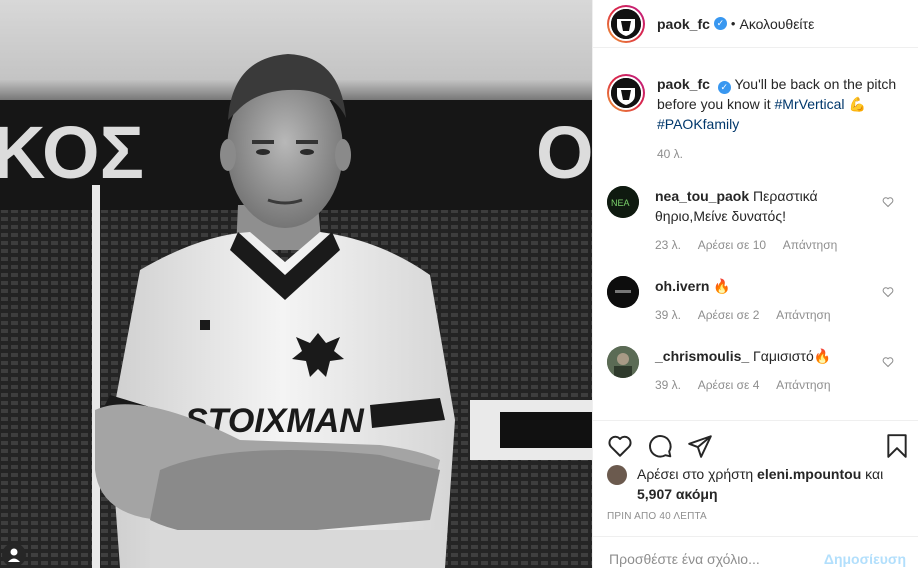 Image resolution: width=918 pixels, height=568 pixels. What do you see at coordinates (782, 154) in the screenshot?
I see `caption-timestamp: 40 λ.` at bounding box center [782, 154].